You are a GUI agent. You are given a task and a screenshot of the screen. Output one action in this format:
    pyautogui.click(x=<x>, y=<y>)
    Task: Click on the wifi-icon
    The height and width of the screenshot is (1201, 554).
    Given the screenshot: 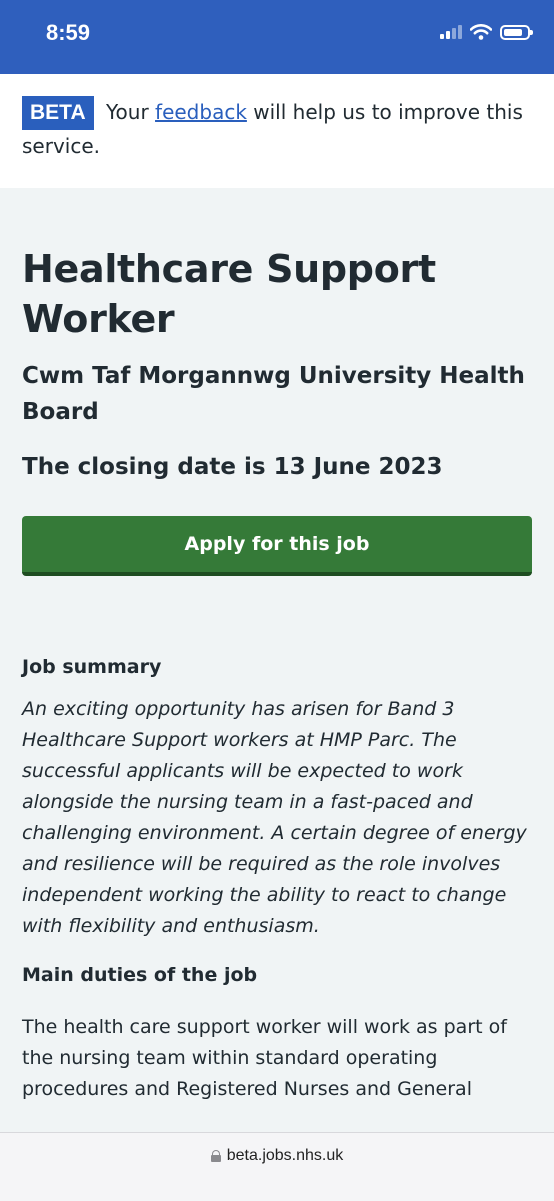 What is the action you would take?
    pyautogui.click(x=481, y=32)
    